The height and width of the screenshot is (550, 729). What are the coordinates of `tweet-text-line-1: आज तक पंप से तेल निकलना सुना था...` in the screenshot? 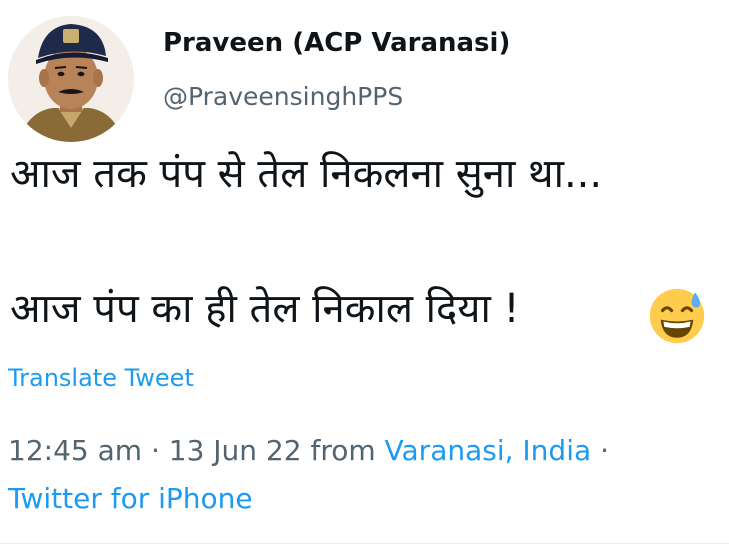 It's located at (306, 174).